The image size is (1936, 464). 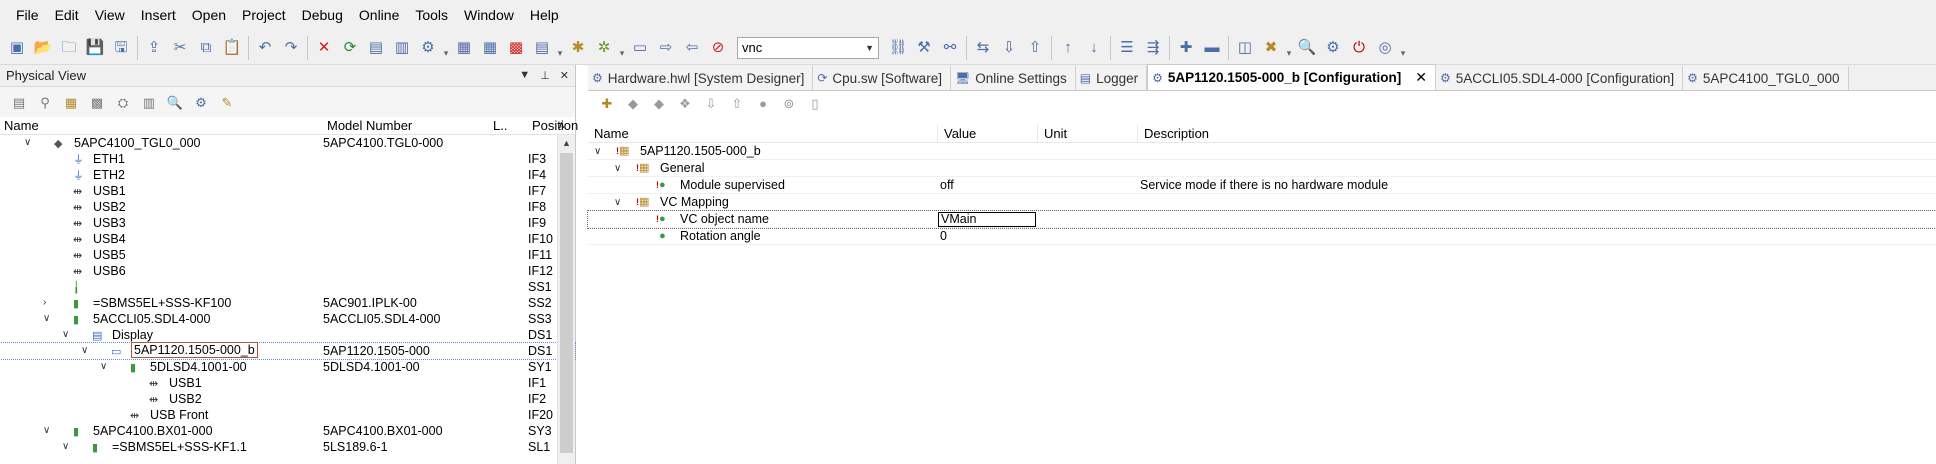 I want to click on chain-icon: ⛓, so click(x=898, y=48).